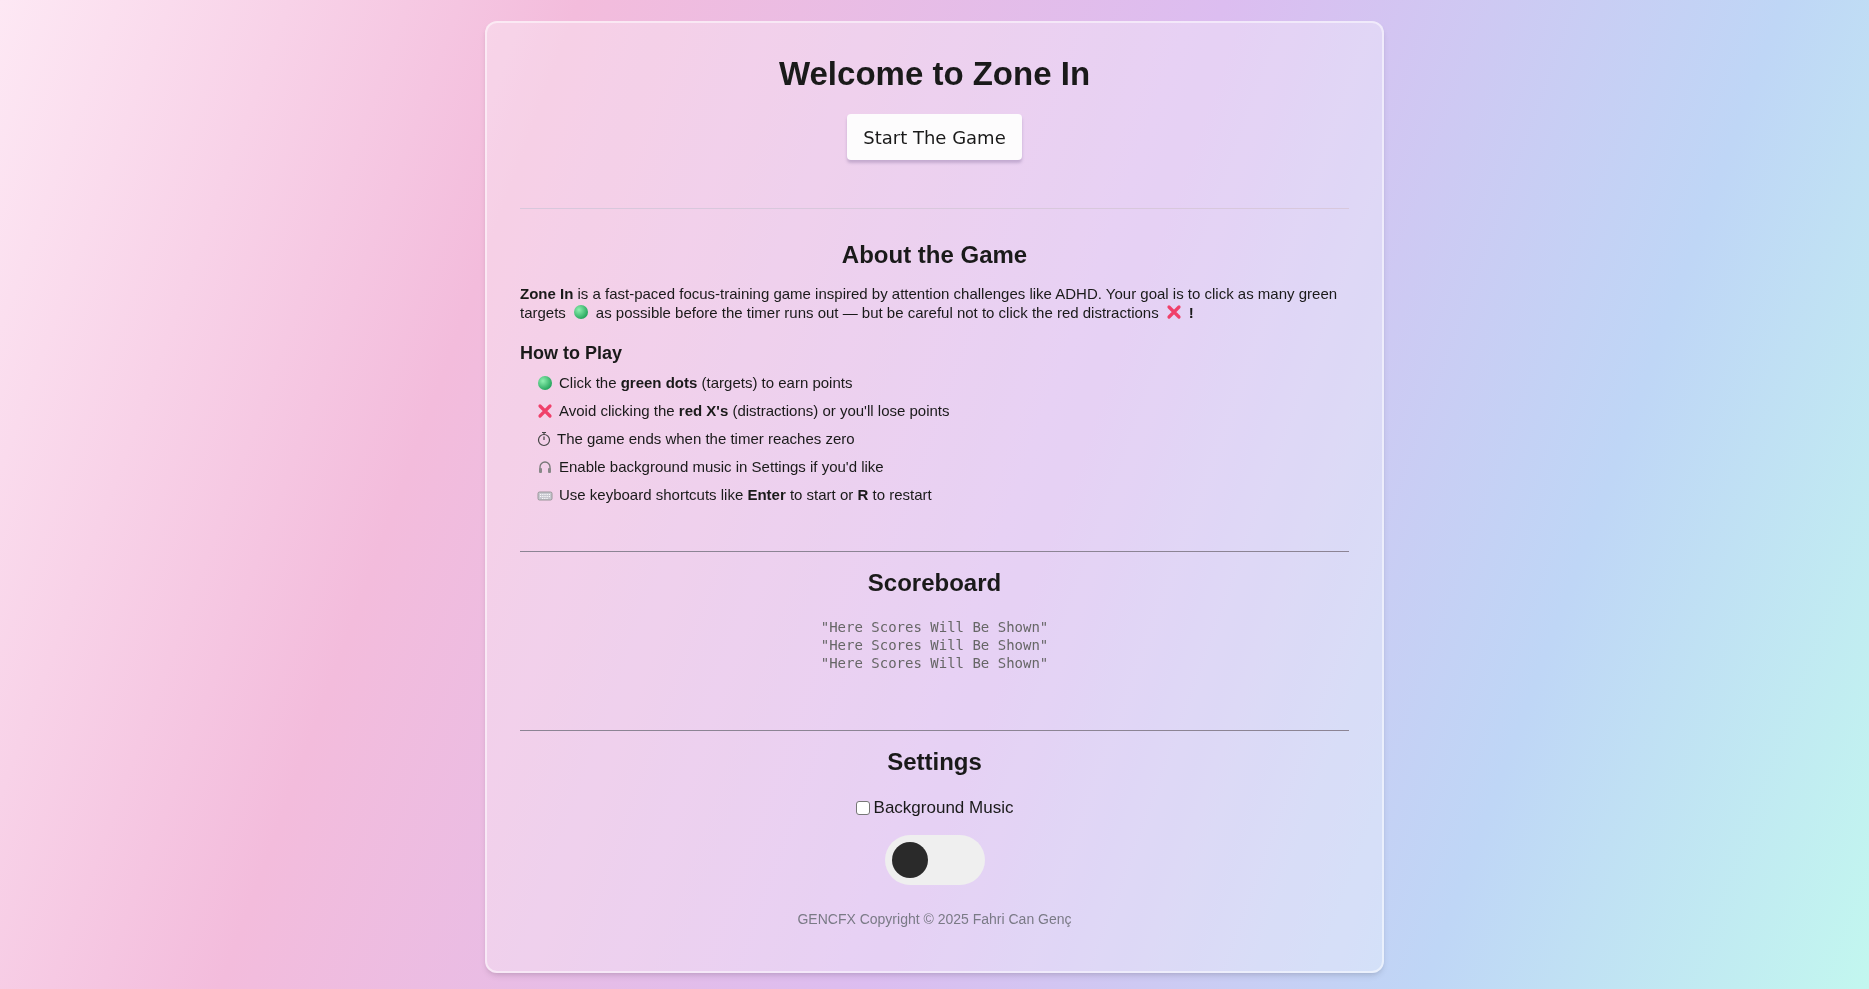  Describe the element at coordinates (934, 860) in the screenshot. I see `toggle-switch` at that location.